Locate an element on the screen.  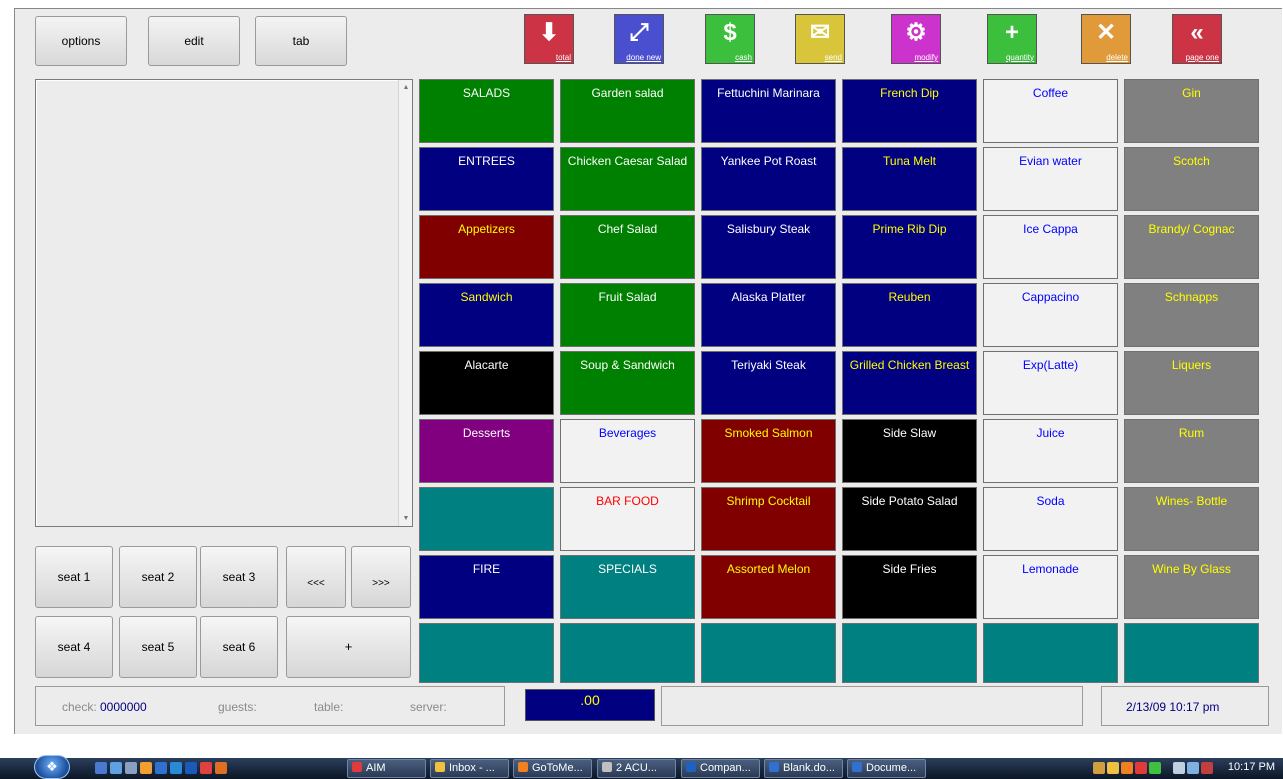
menu-button-cappacino: Cappacino is located at coordinates (1050, 315).